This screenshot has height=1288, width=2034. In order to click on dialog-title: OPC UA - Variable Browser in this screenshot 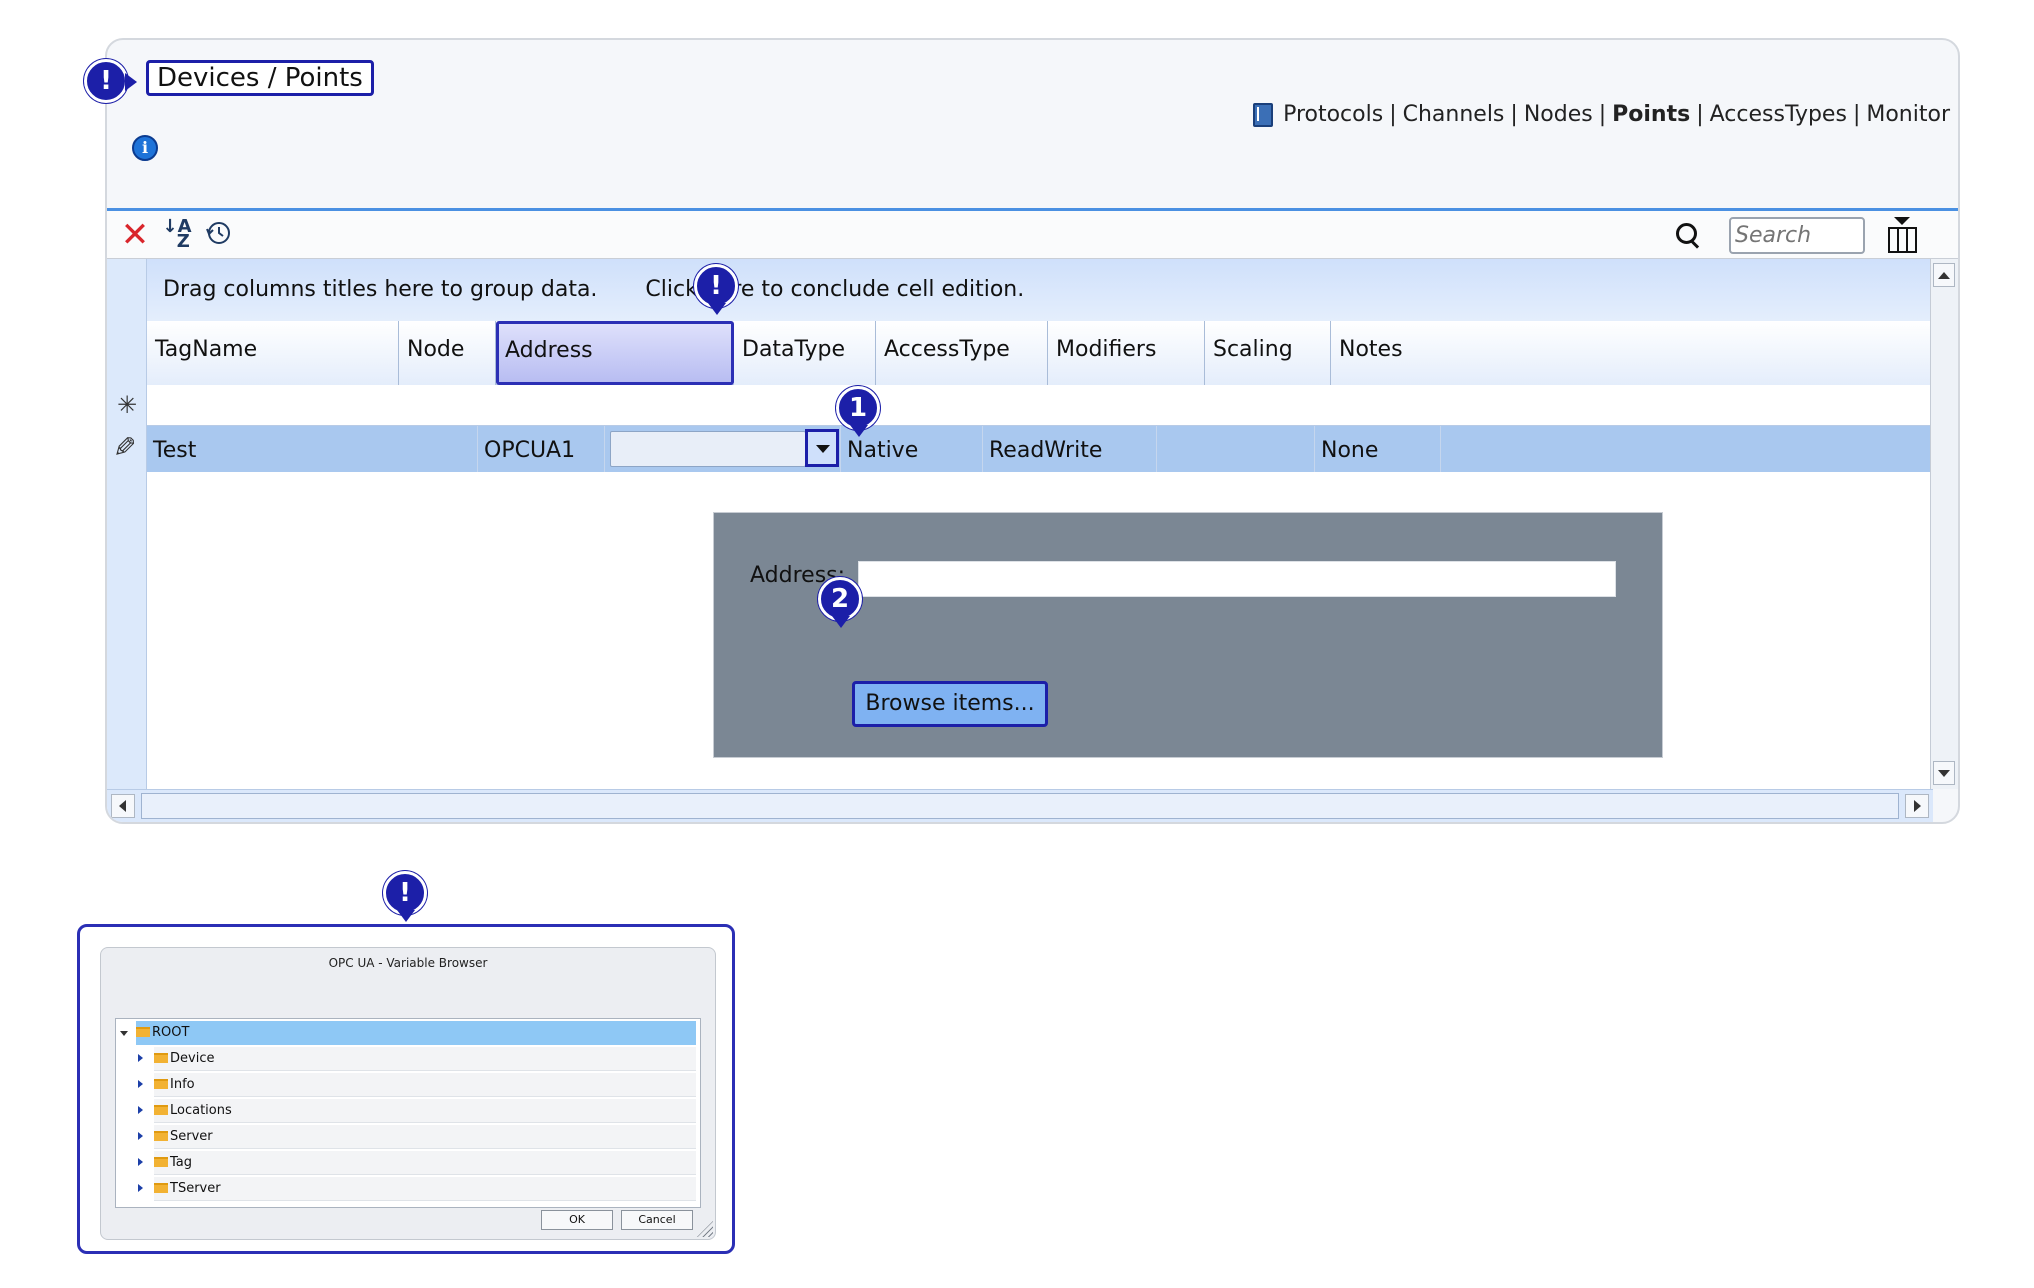, I will do `click(408, 963)`.